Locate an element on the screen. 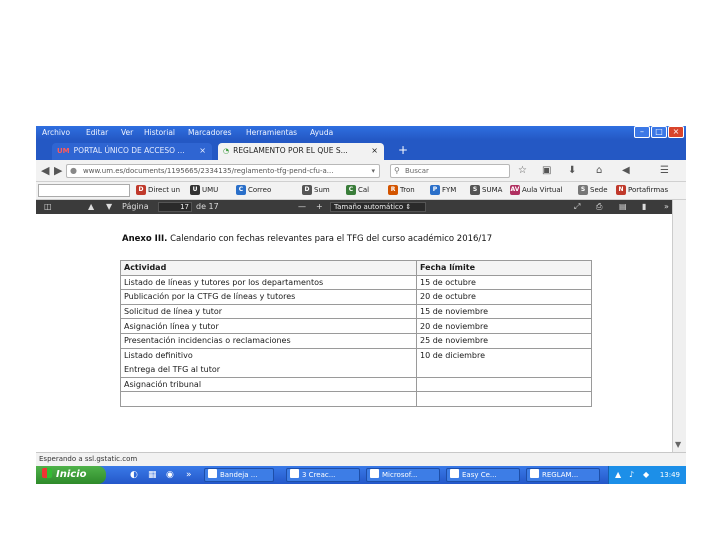 Image resolution: width=720 pixels, height=540 pixels. bookmark-portafirmas: N Portafirmas is located at coordinates (642, 190).